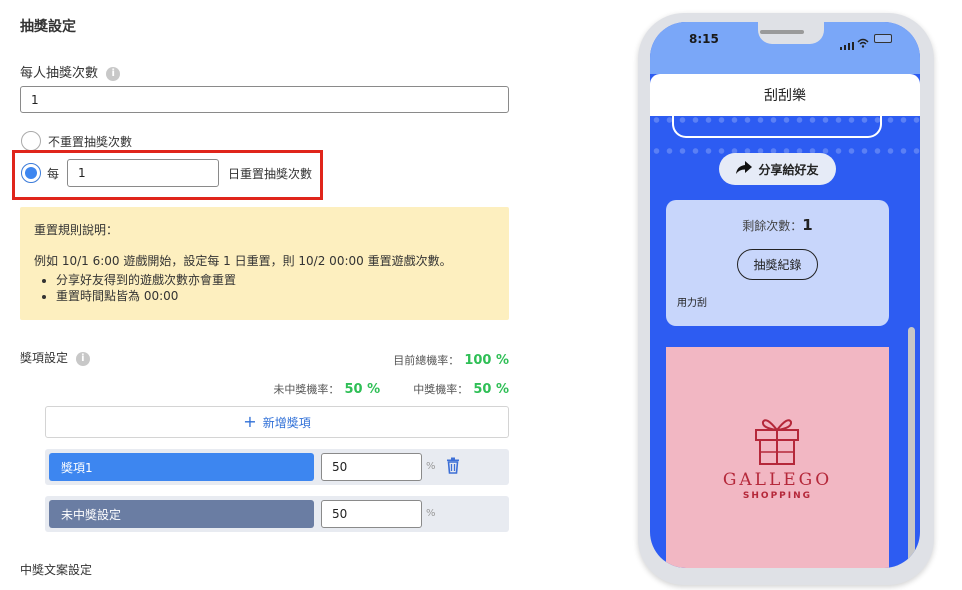  I want to click on remaining-label: 剩餘次數：, so click(772, 226).